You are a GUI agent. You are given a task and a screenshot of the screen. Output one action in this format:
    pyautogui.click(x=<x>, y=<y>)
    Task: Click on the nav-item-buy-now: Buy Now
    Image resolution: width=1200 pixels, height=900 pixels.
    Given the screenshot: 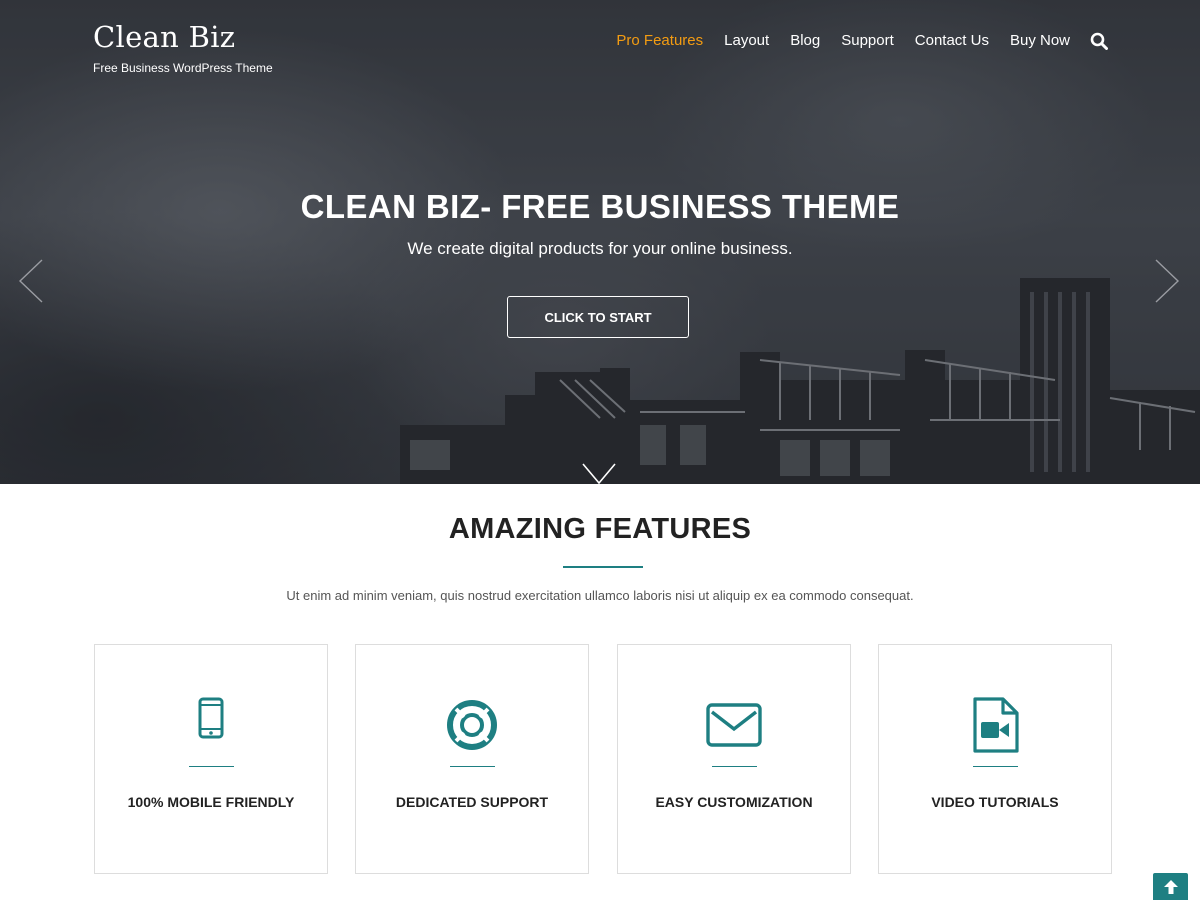 What is the action you would take?
    pyautogui.click(x=1040, y=41)
    